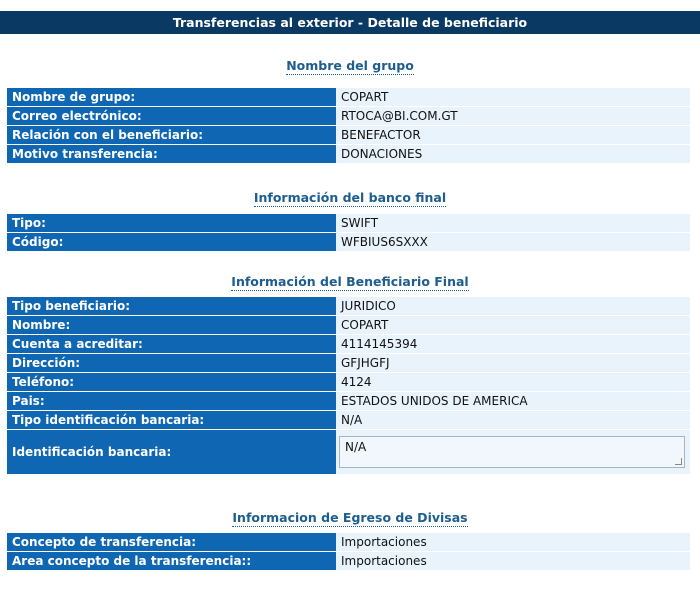 The width and height of the screenshot is (700, 591). I want to click on row-label: Teléfono:, so click(171, 382).